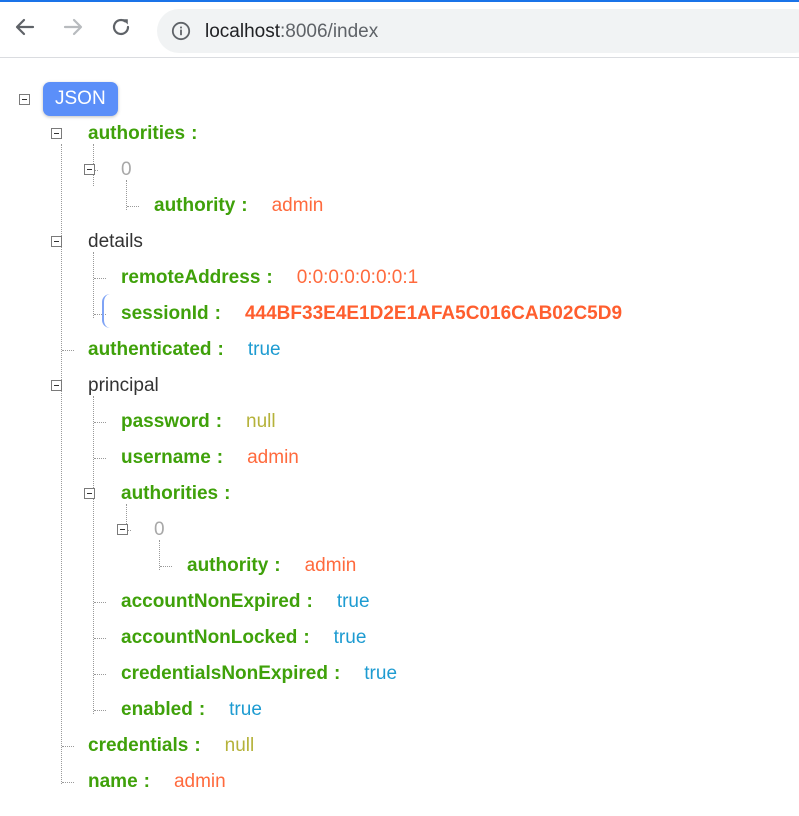  I want to click on tree-node-principal-authorities: authorities:, so click(175, 494).